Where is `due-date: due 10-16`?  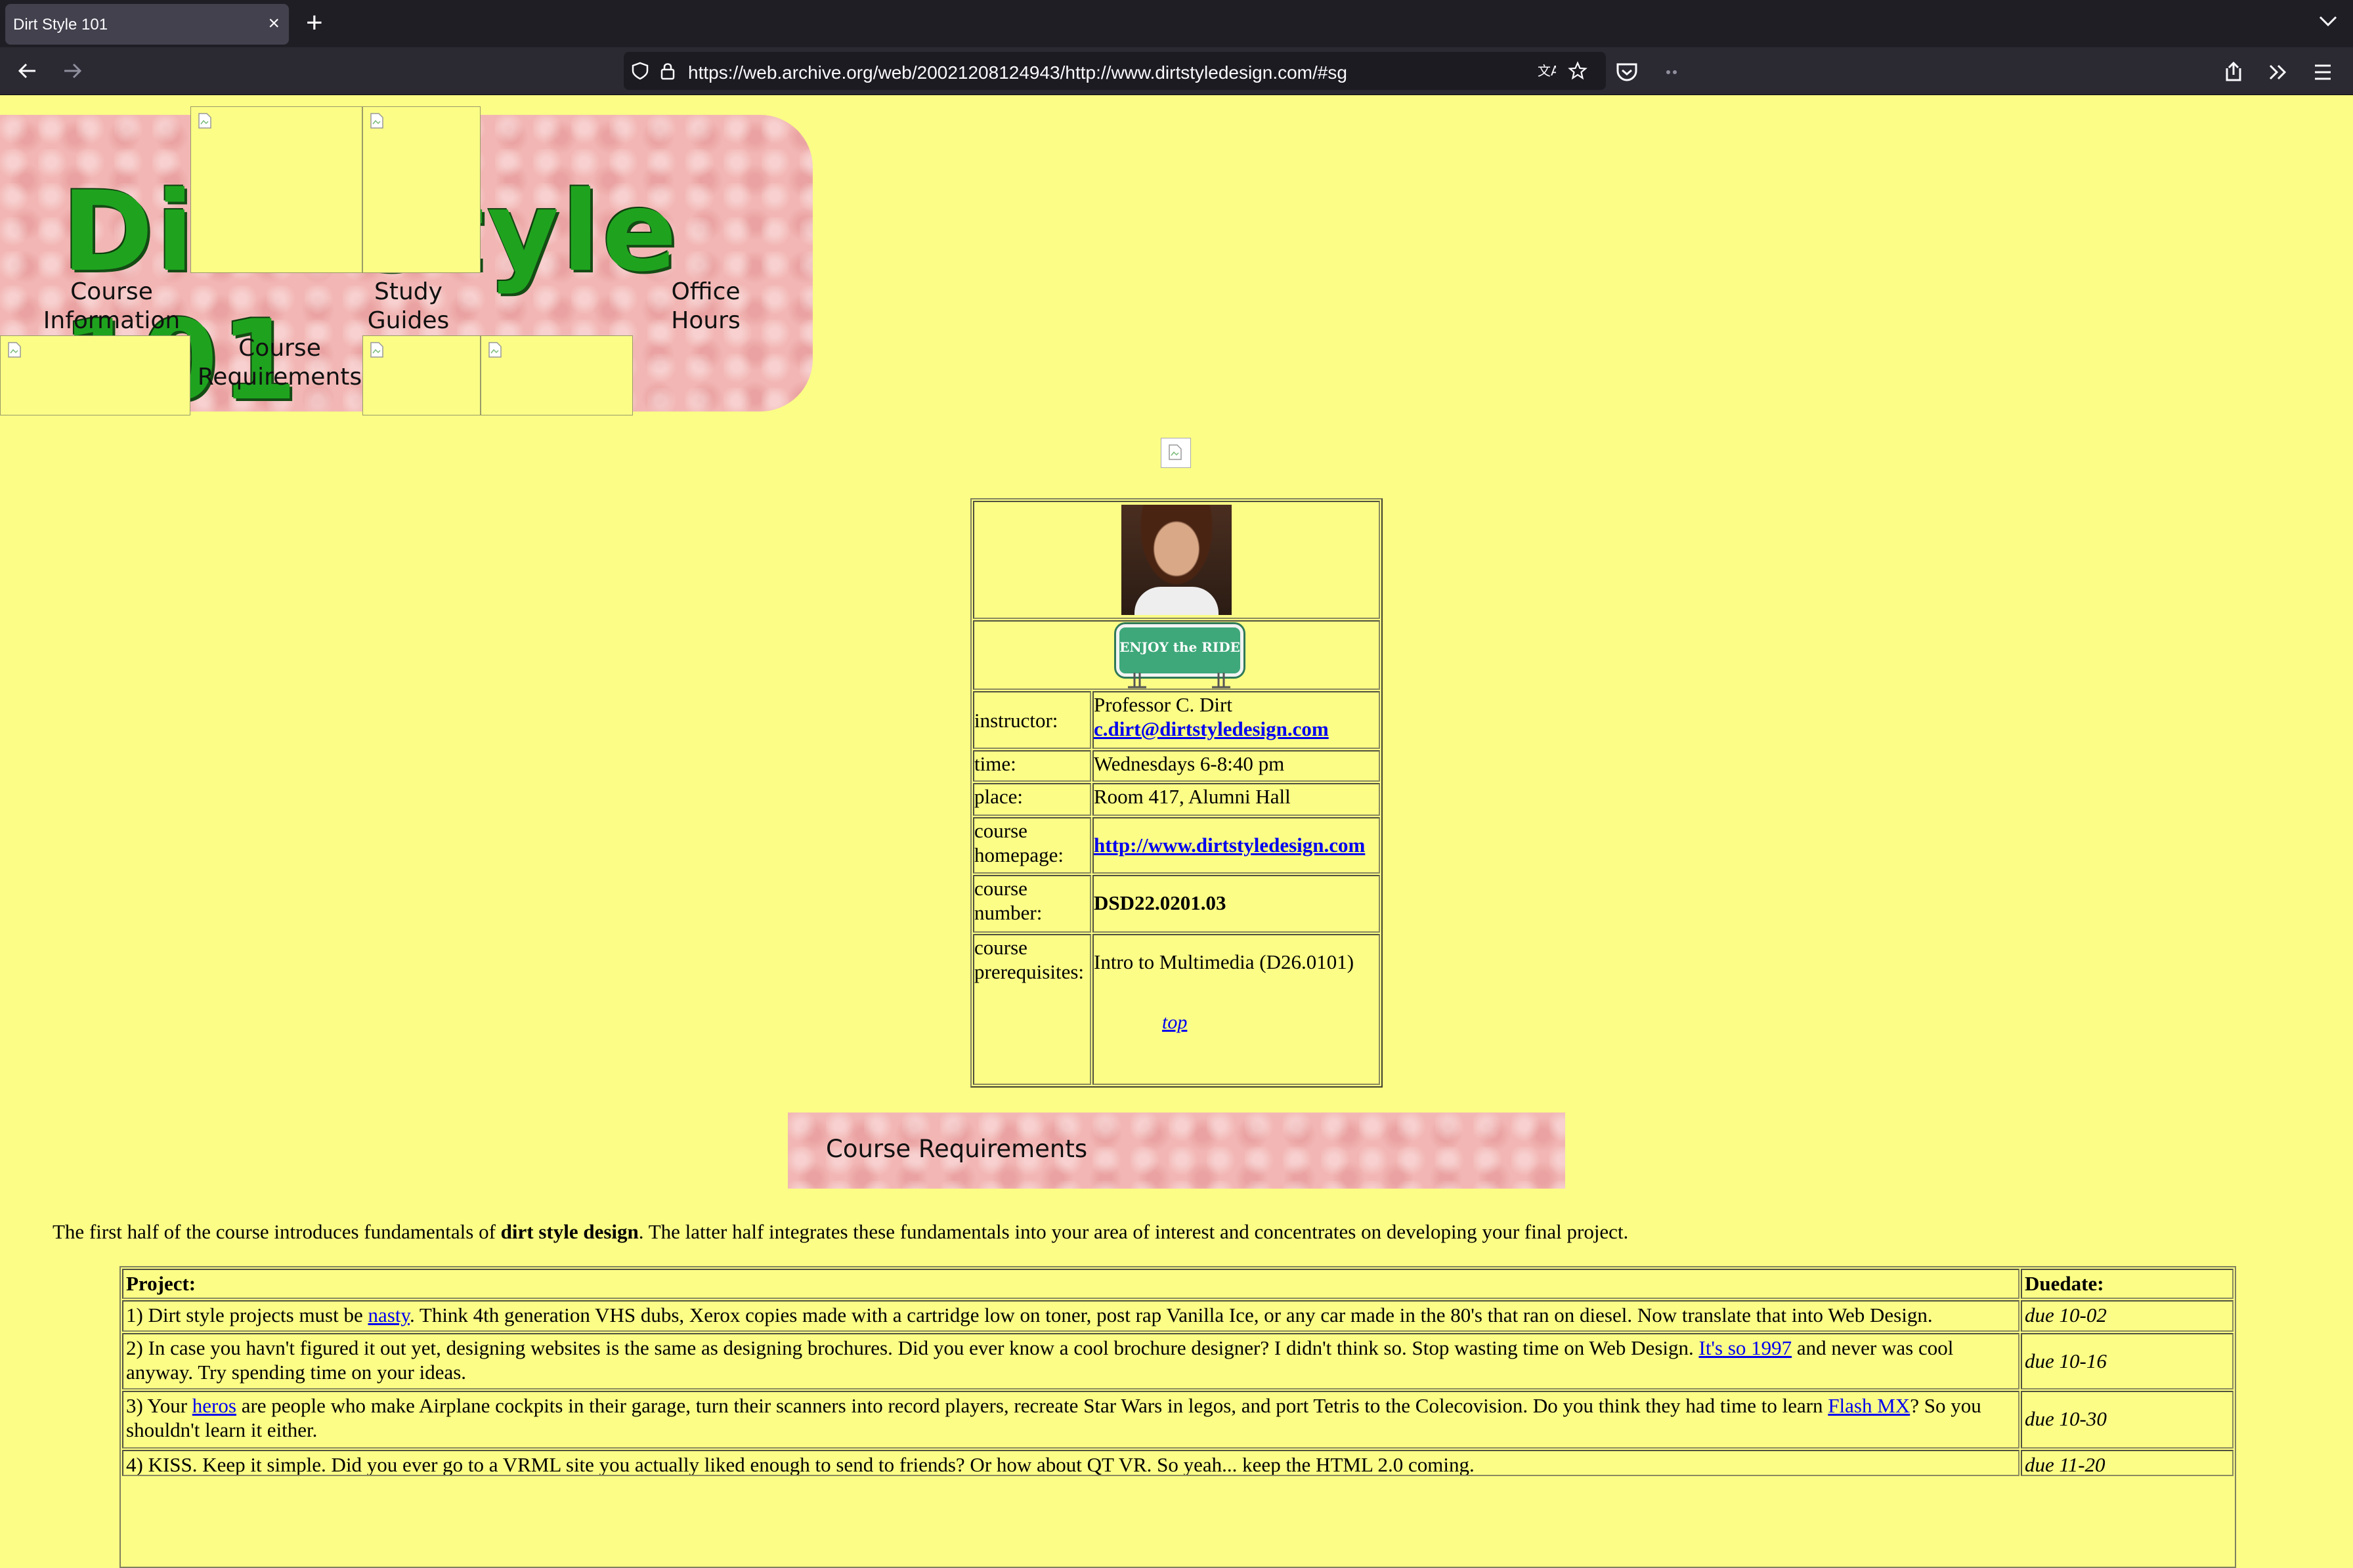 due-date: due 10-16 is located at coordinates (2127, 1361).